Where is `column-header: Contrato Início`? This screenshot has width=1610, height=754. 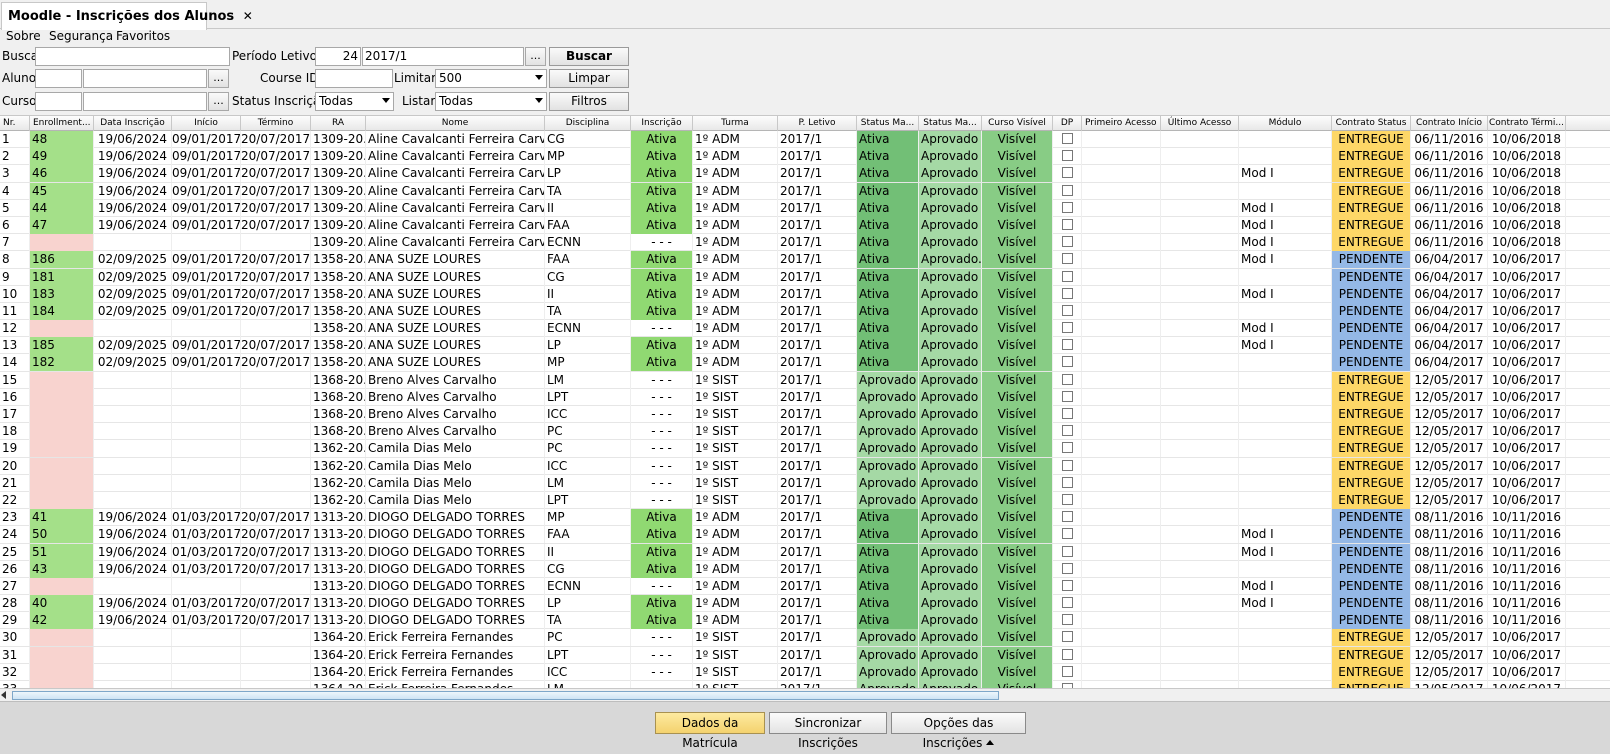 column-header: Contrato Início is located at coordinates (1449, 123).